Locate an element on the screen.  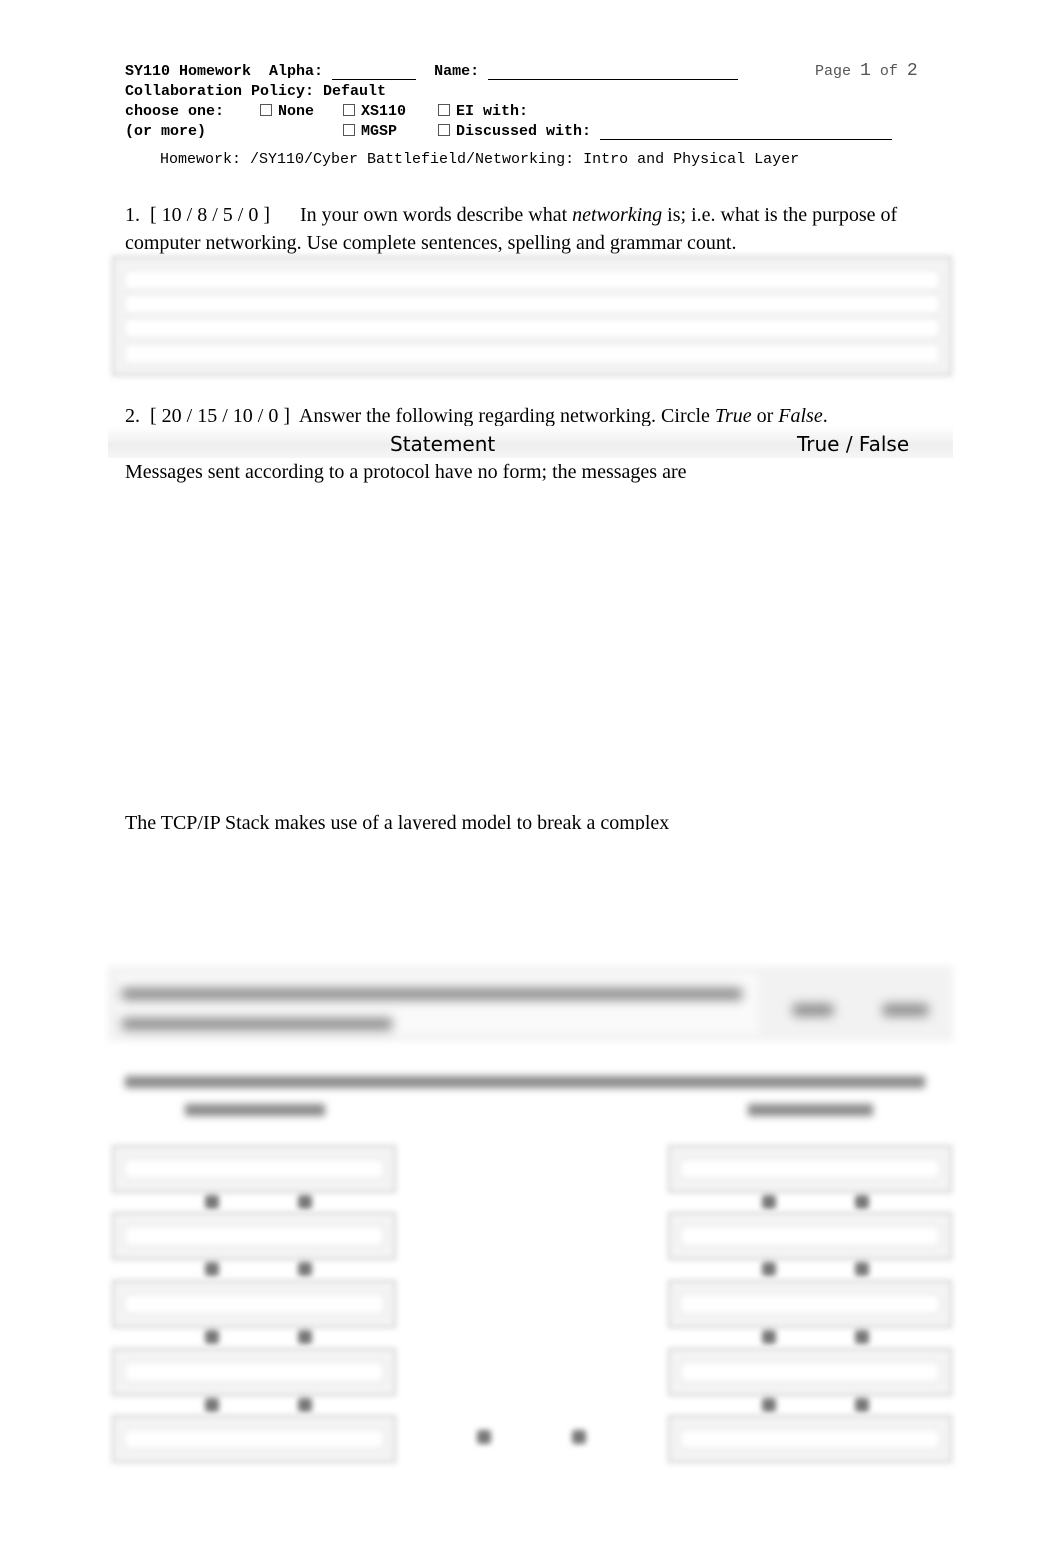
q3-left-label is located at coordinates (255, 1110).